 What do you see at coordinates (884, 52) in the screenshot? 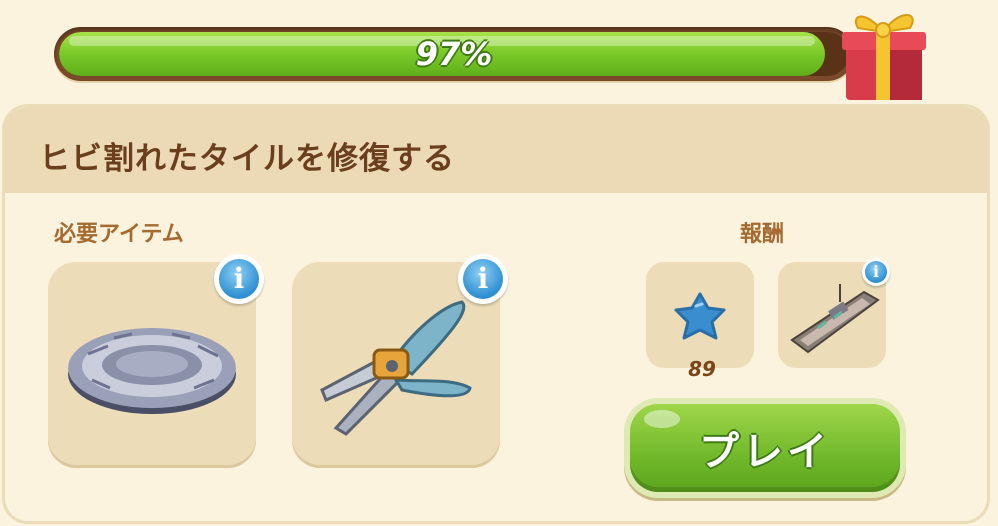
I see `gift-box-icon` at bounding box center [884, 52].